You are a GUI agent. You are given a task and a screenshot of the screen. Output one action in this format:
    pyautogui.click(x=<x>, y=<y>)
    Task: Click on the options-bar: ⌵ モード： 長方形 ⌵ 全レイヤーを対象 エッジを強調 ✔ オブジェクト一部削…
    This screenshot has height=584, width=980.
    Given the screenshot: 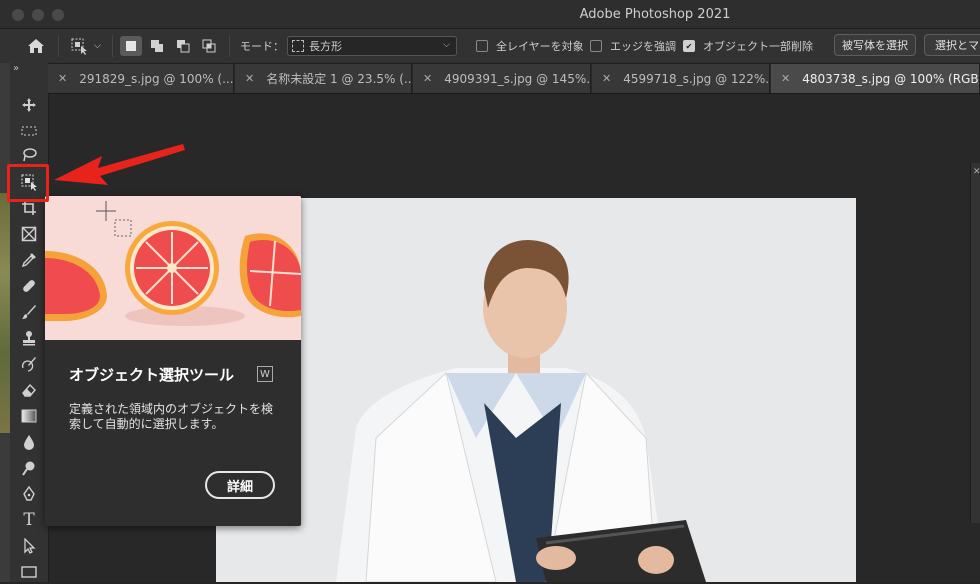 What is the action you would take?
    pyautogui.click(x=490, y=46)
    